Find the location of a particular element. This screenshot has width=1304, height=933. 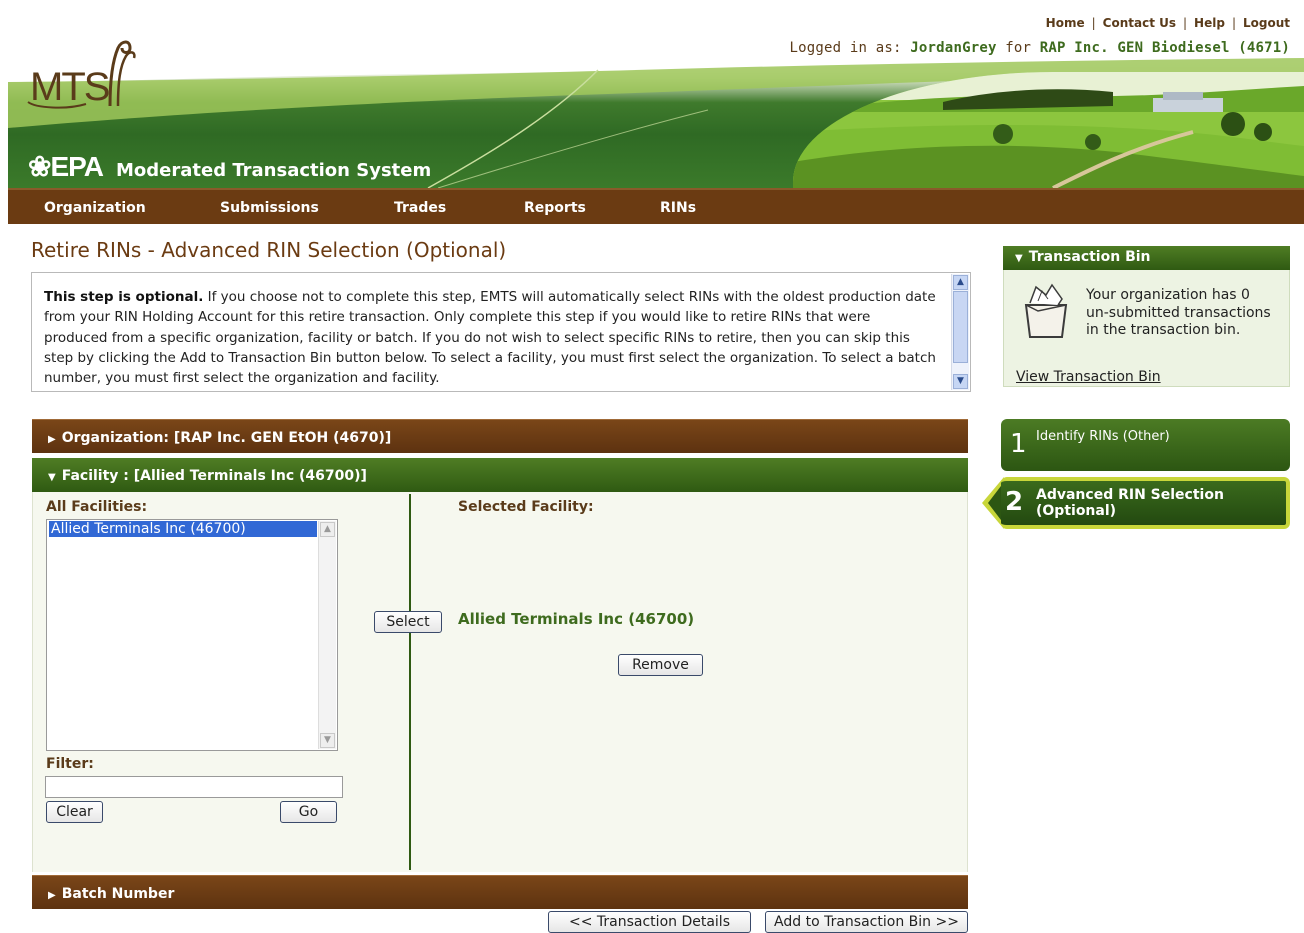

select-button: Select is located at coordinates (408, 622).